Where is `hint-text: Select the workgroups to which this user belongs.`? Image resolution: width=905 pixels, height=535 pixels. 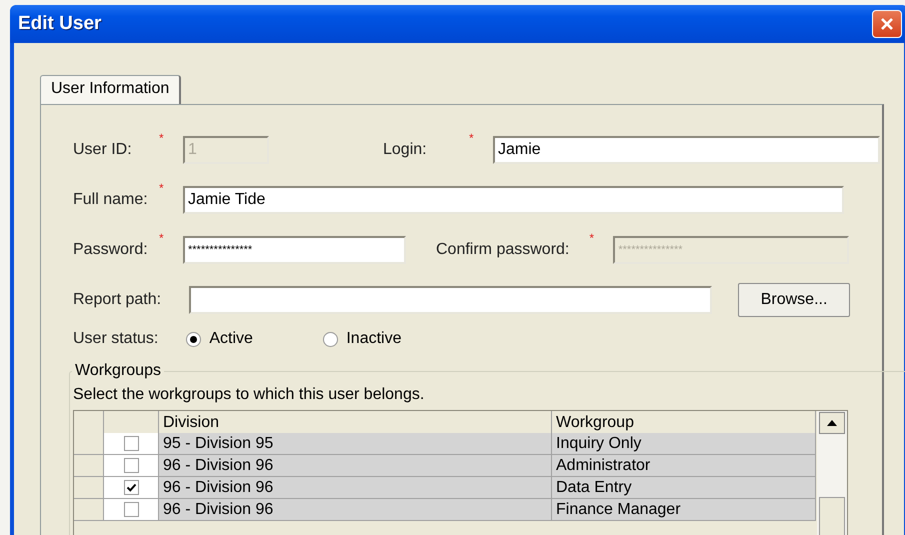
hint-text: Select the workgroups to which this user belongs. is located at coordinates (249, 395).